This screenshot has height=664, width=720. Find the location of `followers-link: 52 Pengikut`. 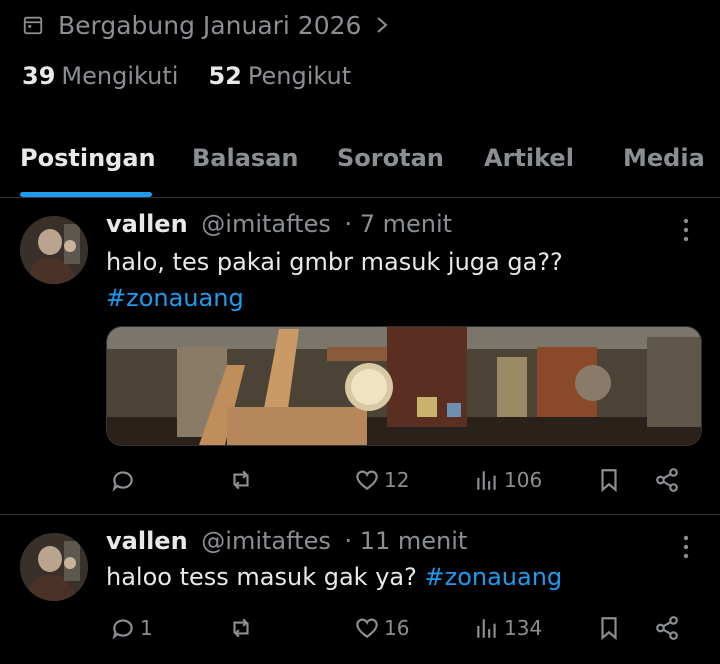

followers-link: 52 Pengikut is located at coordinates (279, 76).